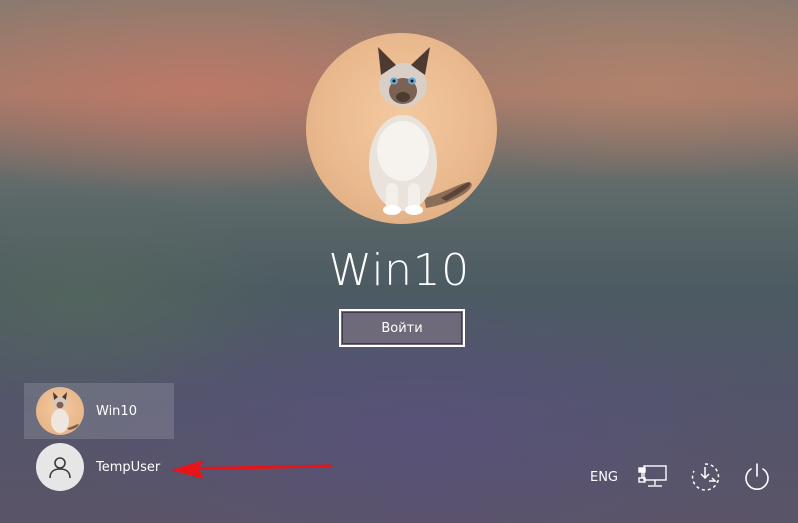 This screenshot has width=798, height=523. I want to click on user-tile-name: TempUser, so click(128, 467).